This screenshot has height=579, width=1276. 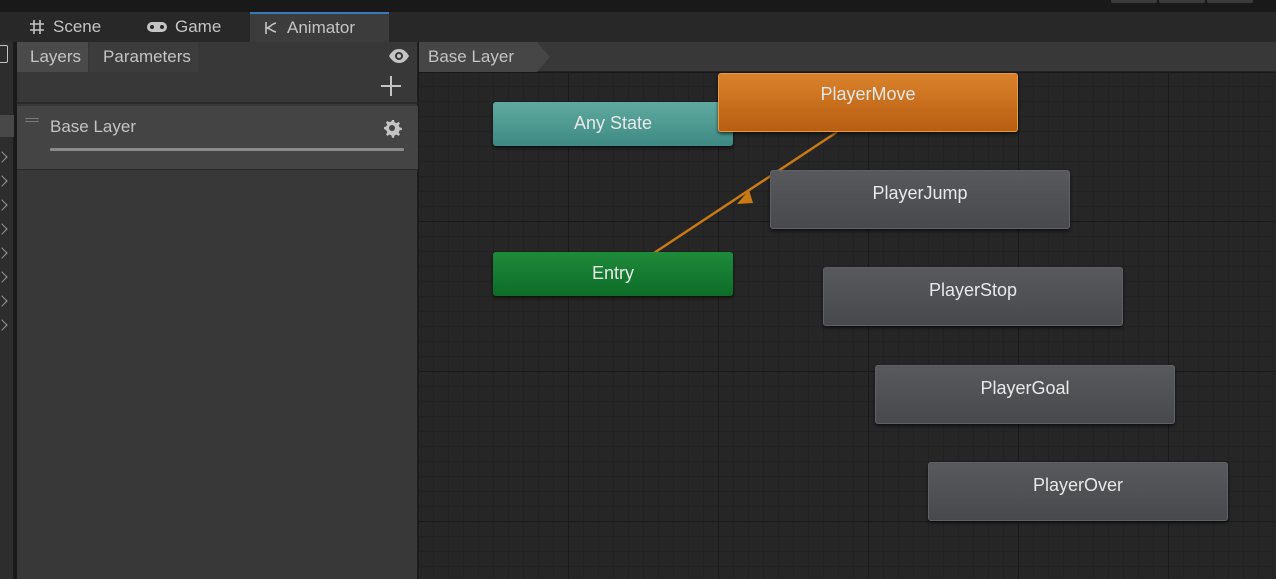 What do you see at coordinates (973, 296) in the screenshot?
I see `state-node: PlayerStop` at bounding box center [973, 296].